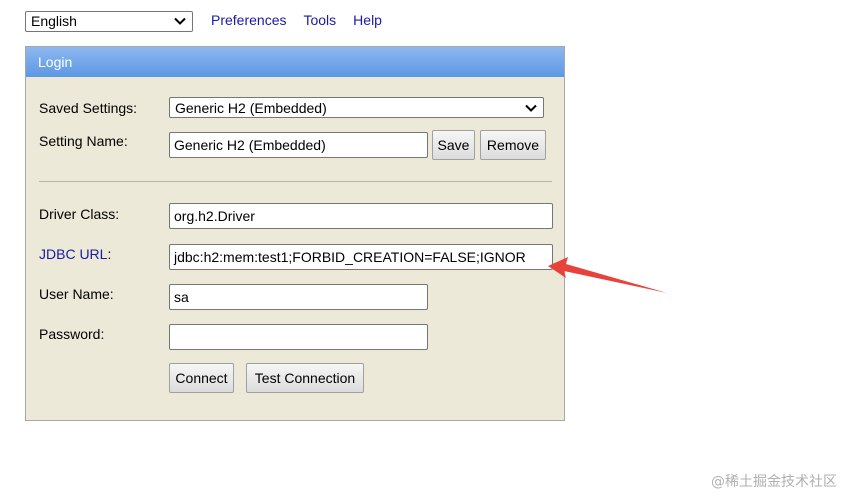 The width and height of the screenshot is (845, 497). I want to click on test-connection-button: Test Connection, so click(305, 378).